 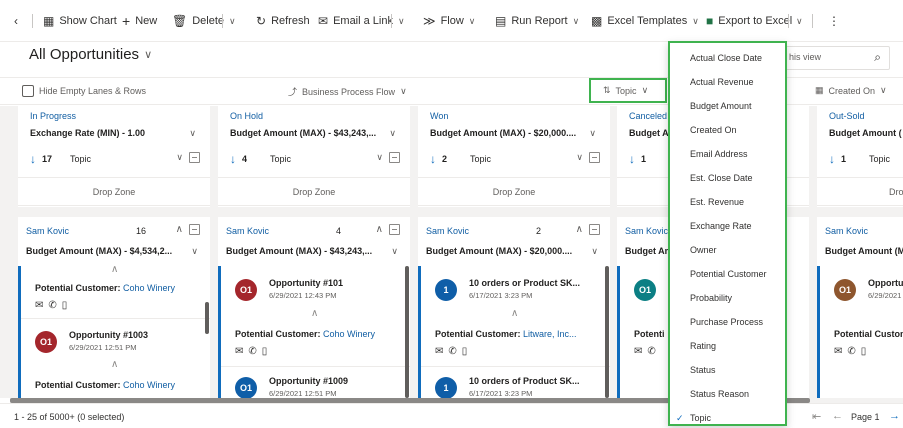 I want to click on sort-menu-item: Owner, so click(x=727, y=250).